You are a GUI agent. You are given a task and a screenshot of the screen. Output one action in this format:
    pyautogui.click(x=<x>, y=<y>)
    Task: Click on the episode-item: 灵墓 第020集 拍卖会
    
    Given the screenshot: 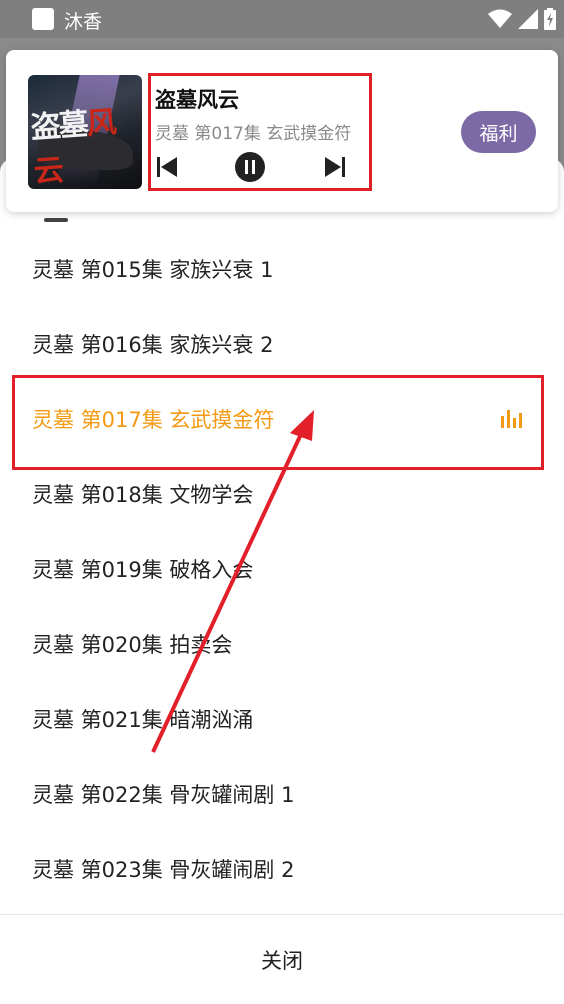 What is the action you would take?
    pyautogui.click(x=282, y=642)
    